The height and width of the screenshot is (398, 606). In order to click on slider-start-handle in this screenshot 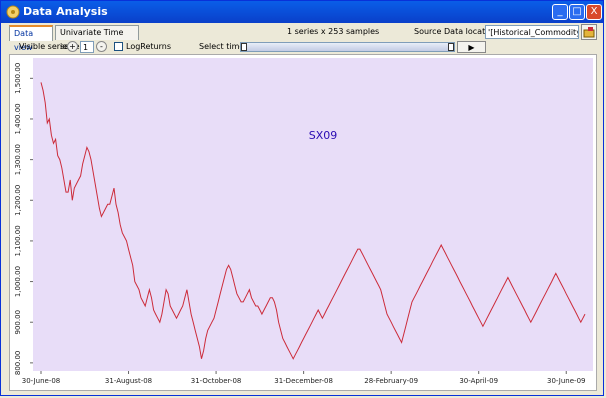, I will do `click(244, 47)`.